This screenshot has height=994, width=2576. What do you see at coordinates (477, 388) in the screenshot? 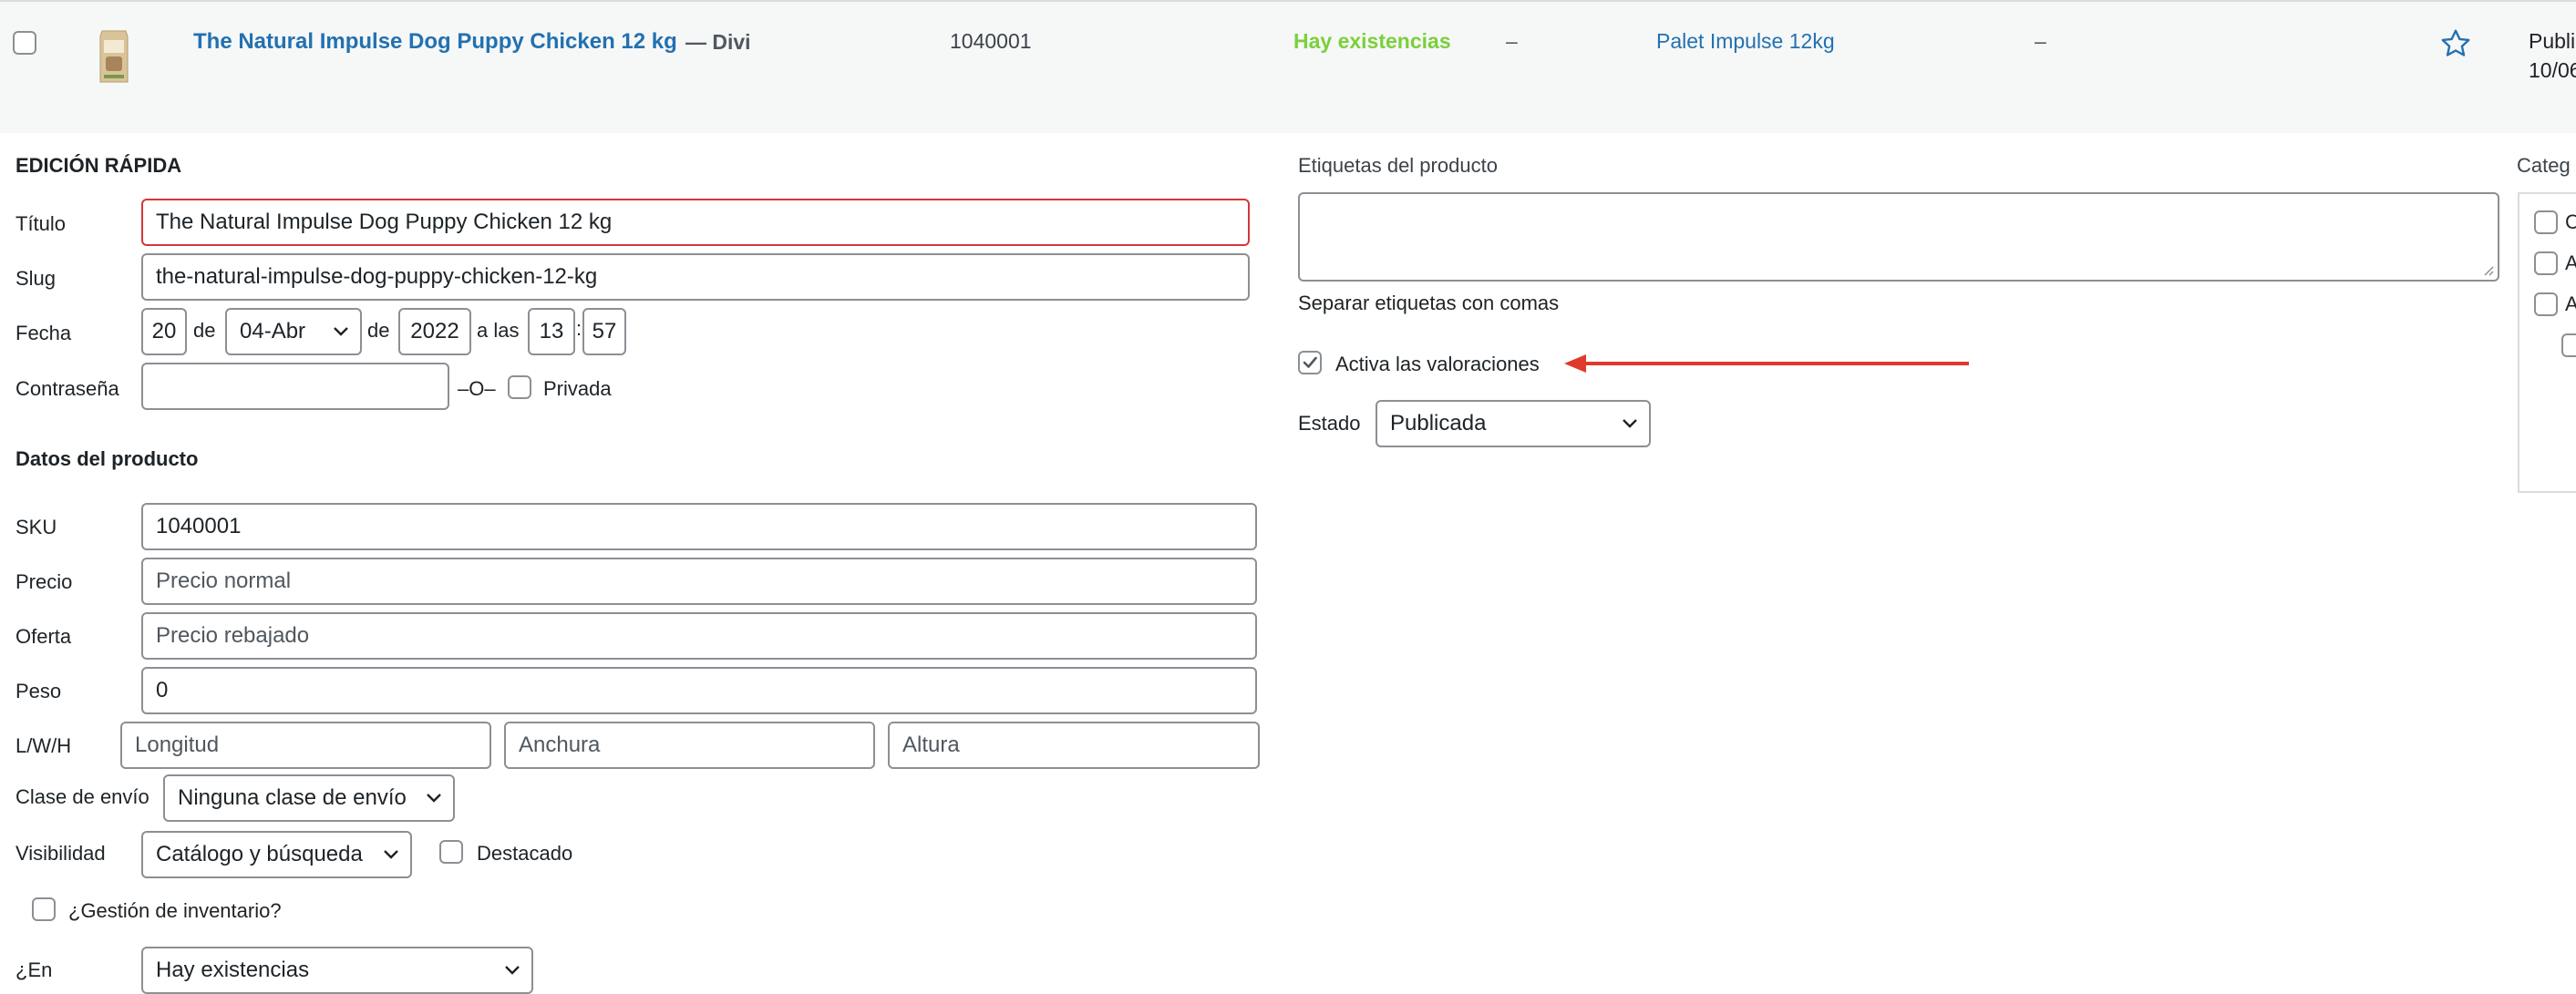
I see `password-or-separator: –O–` at bounding box center [477, 388].